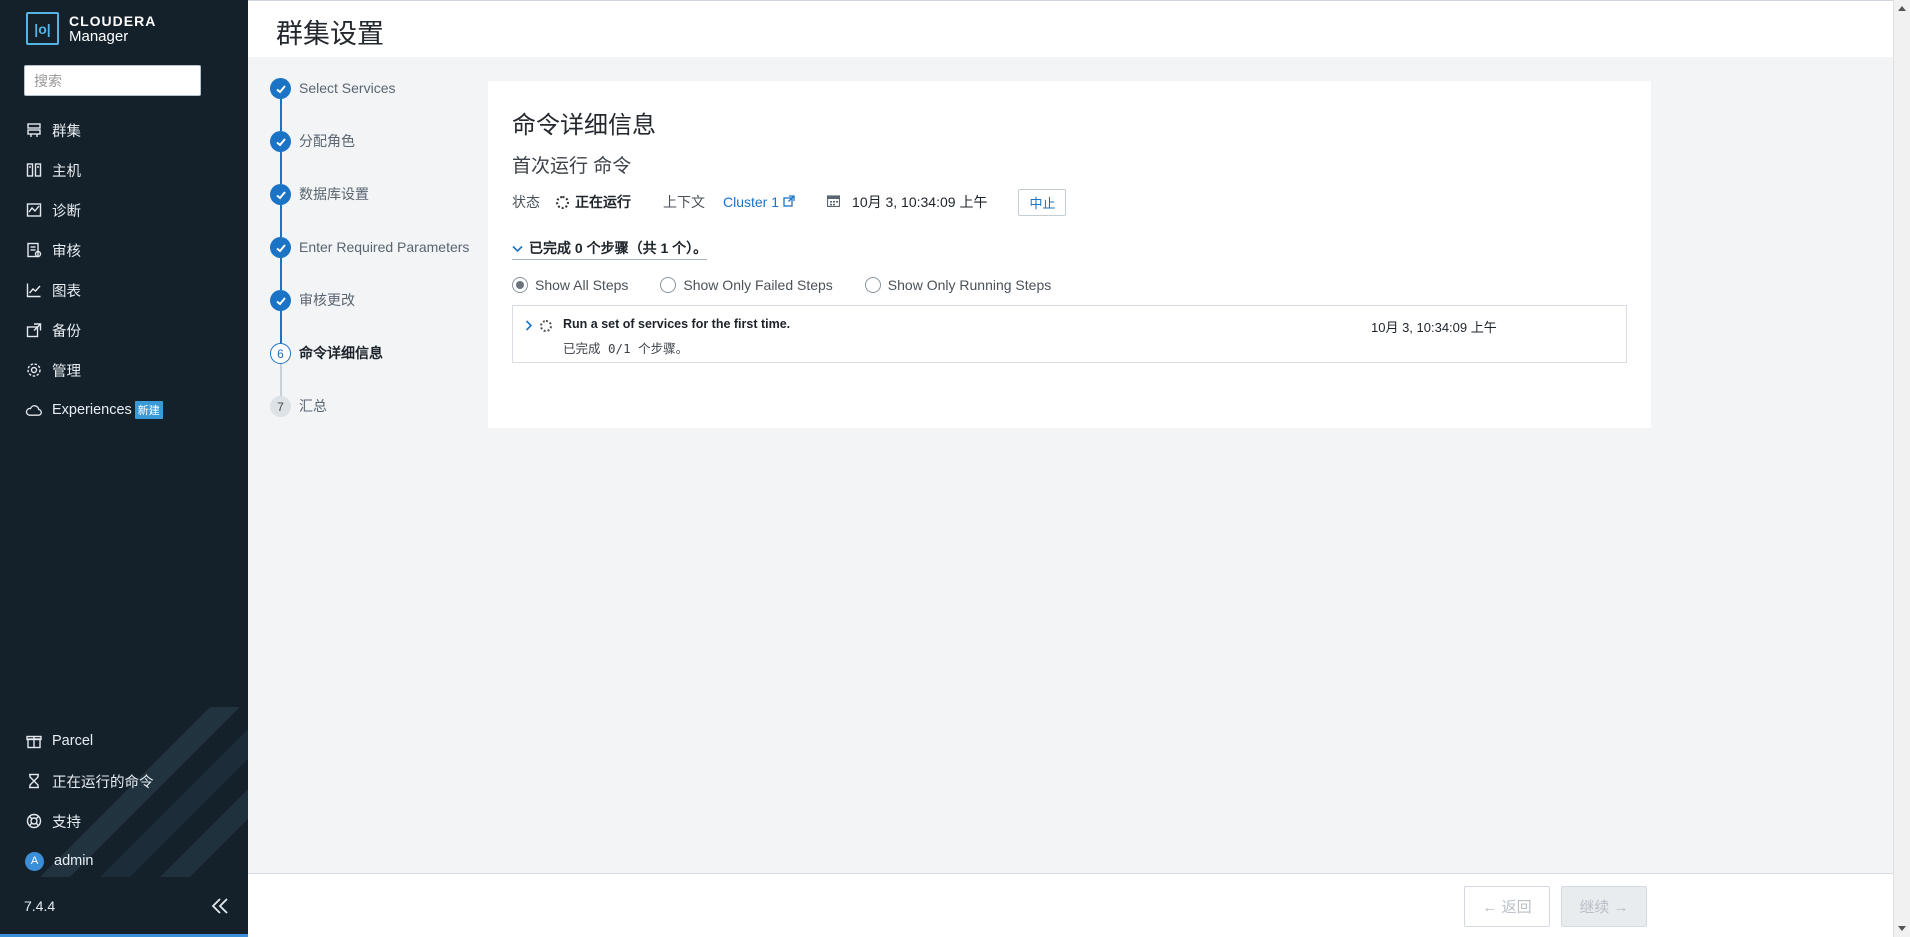 The image size is (1910, 937). What do you see at coordinates (1604, 906) in the screenshot?
I see `continue-button: 继续 →` at bounding box center [1604, 906].